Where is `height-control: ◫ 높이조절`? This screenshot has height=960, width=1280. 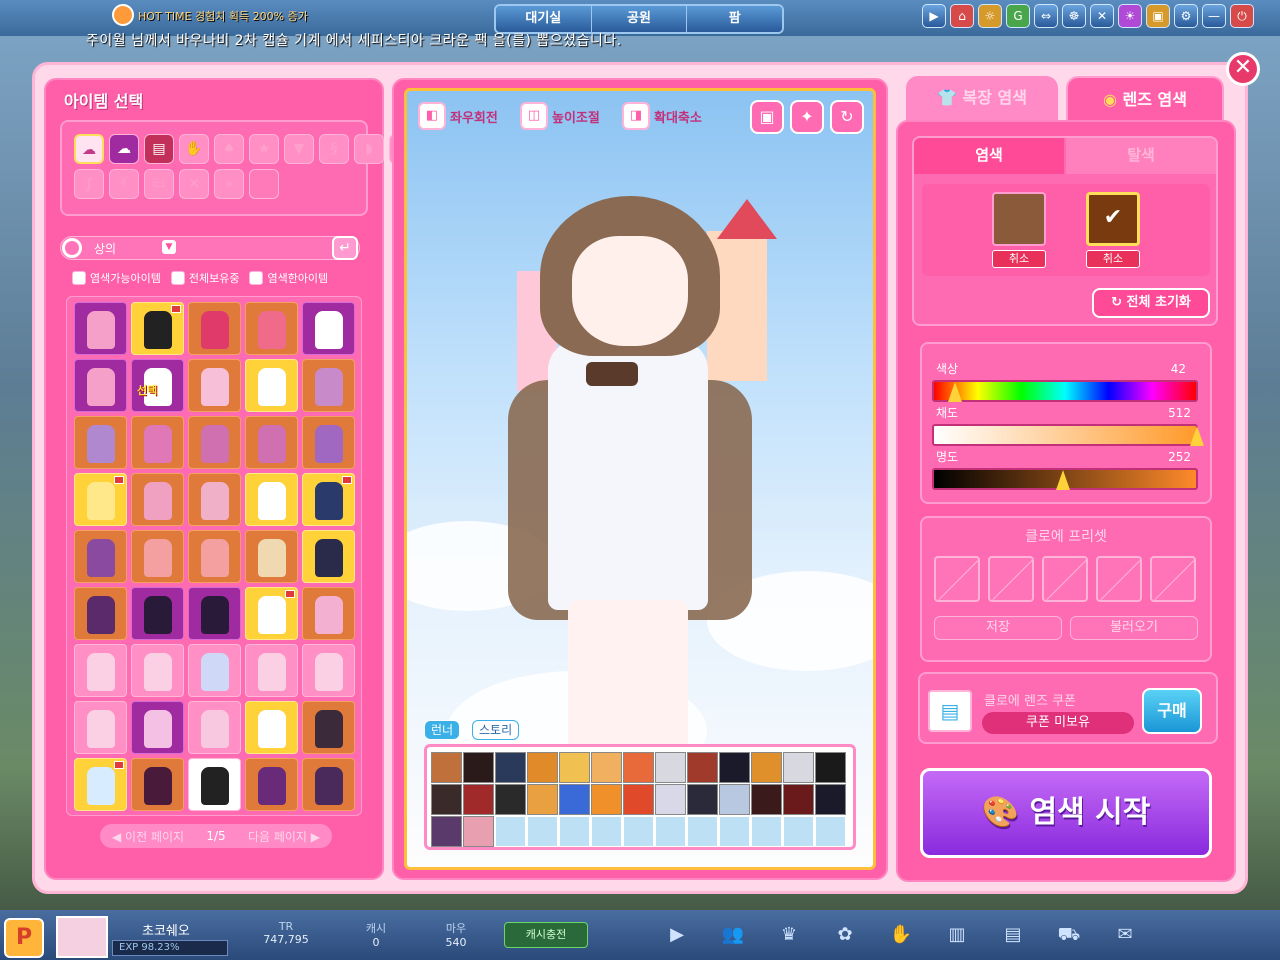
height-control: ◫ 높이조절 is located at coordinates (560, 116).